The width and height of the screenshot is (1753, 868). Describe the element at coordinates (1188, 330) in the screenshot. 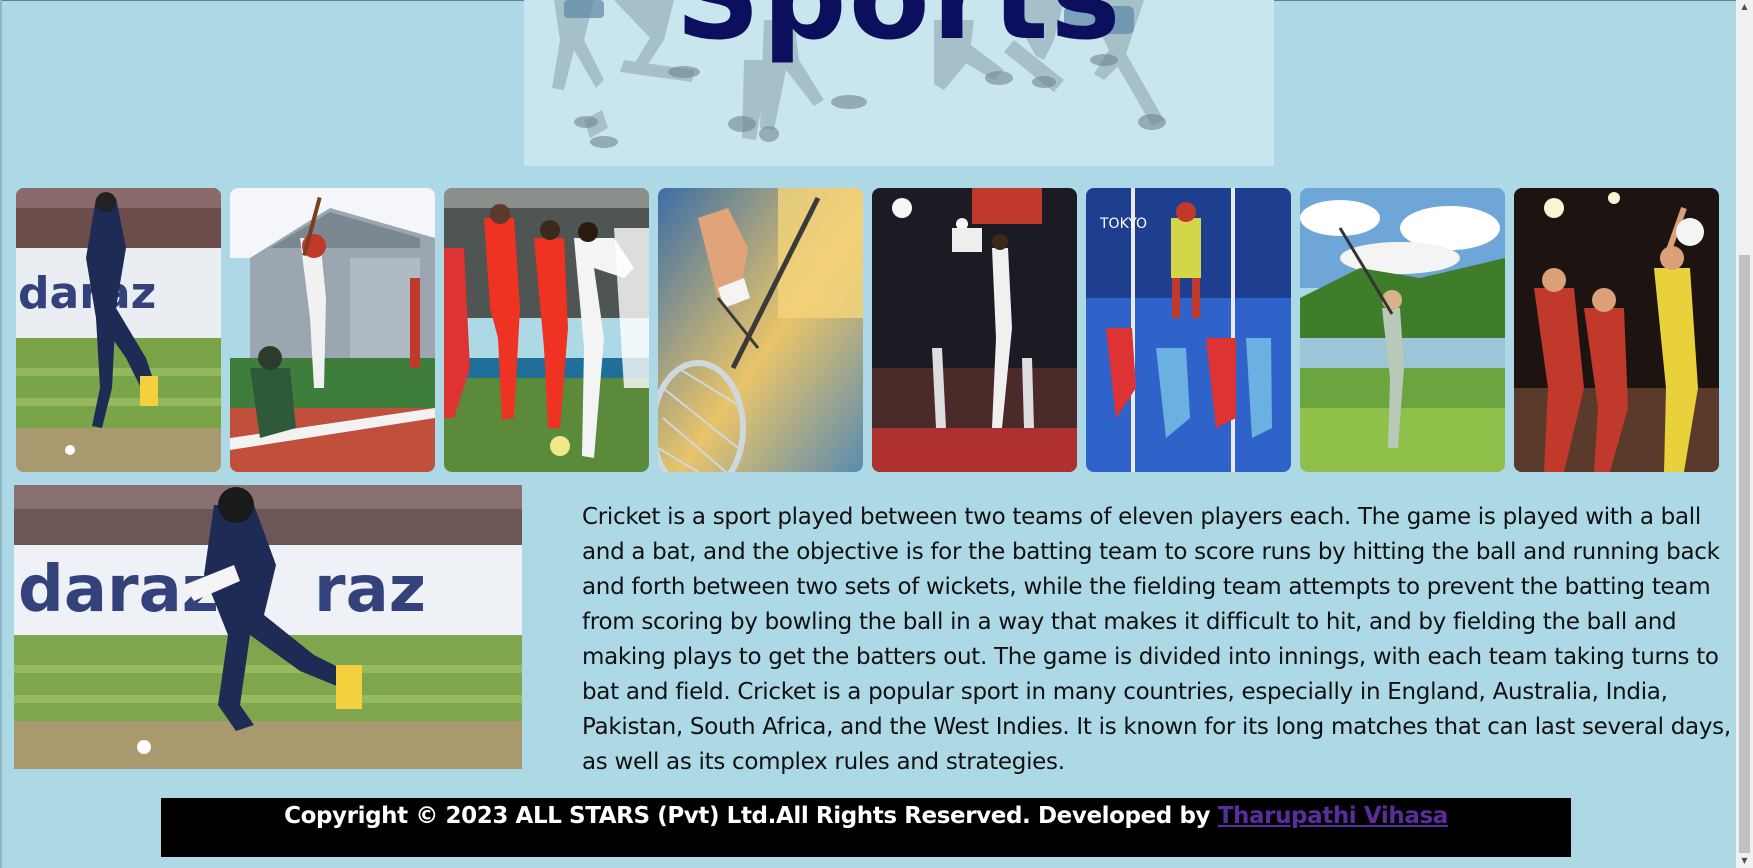

I see `gallery-hockey-image: TOKYO` at that location.